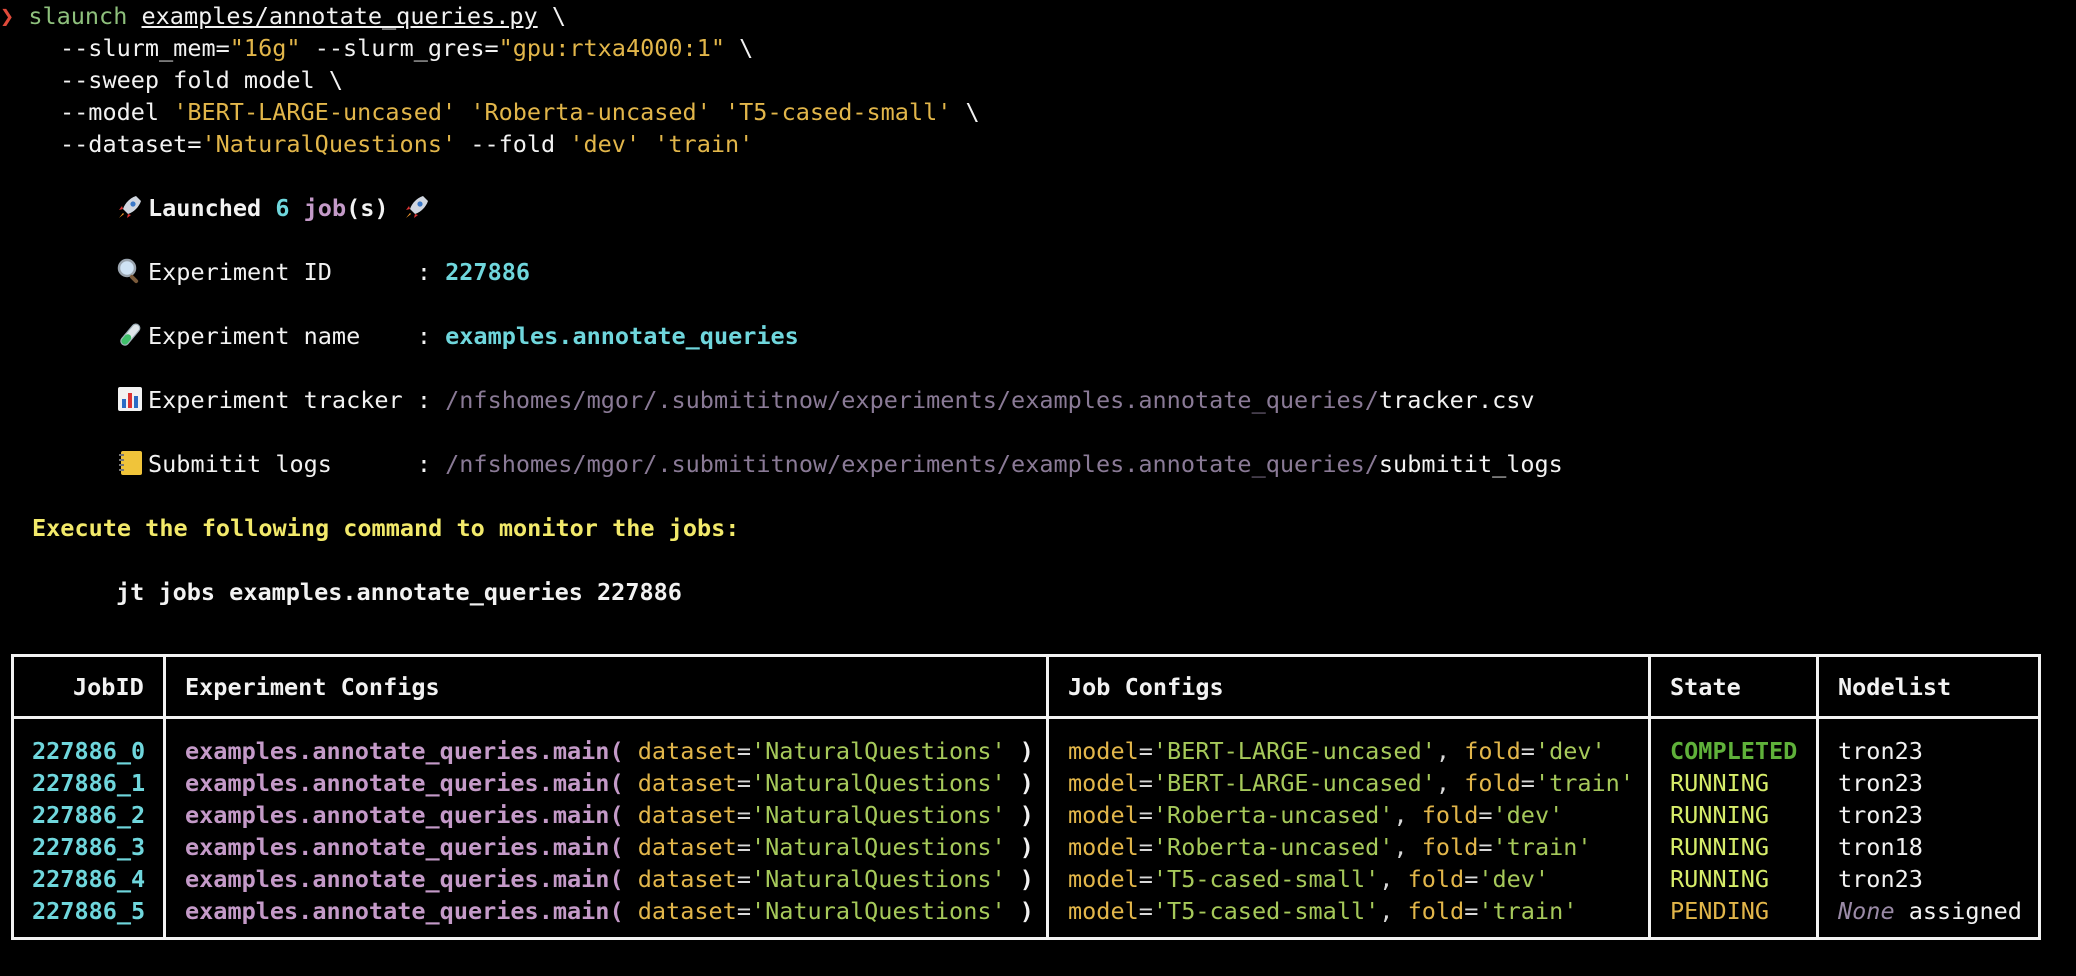 The width and height of the screenshot is (2076, 976). I want to click on experiment-id-value: 227886, so click(488, 272).